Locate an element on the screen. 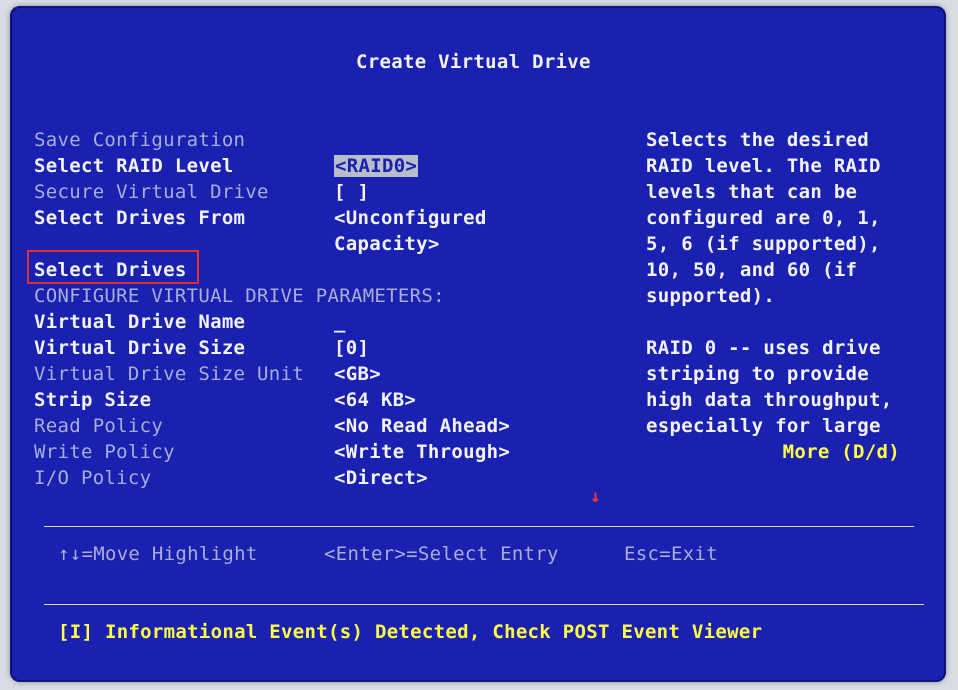 Image resolution: width=958 pixels, height=690 pixels. menu-item-write-policy: Write Policy is located at coordinates (104, 452).